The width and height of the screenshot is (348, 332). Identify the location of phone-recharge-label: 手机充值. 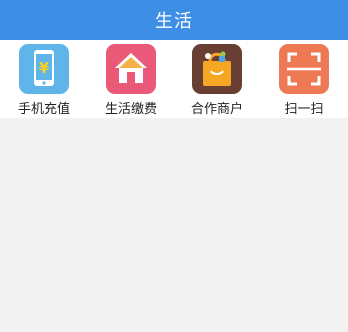
(43, 109).